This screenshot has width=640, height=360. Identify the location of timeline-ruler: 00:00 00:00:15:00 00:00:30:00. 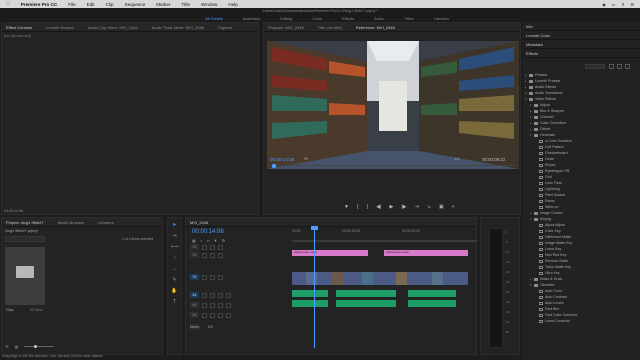
(384, 234).